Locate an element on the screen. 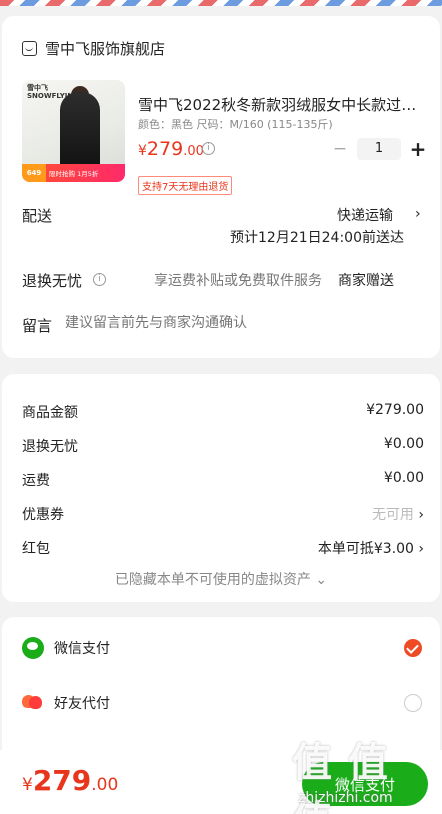 This screenshot has height=814, width=442. return-worry-desc: 享运费补贴或免费取件服务 is located at coordinates (238, 281).